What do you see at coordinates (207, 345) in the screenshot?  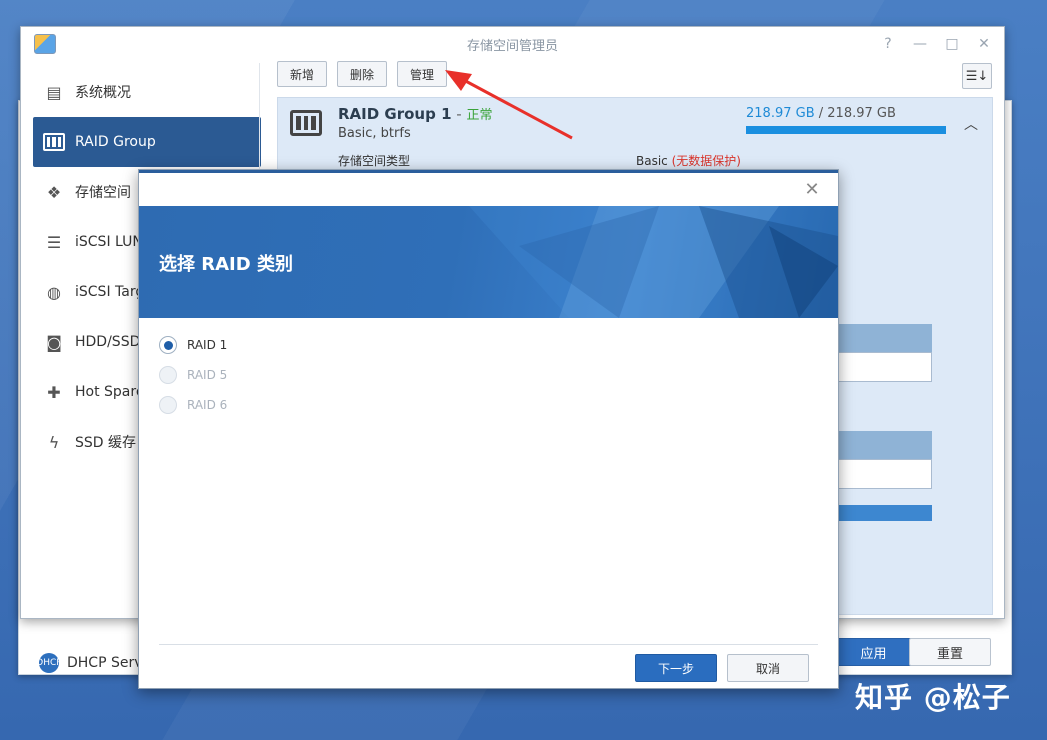 I see `option-label: RAID 1` at bounding box center [207, 345].